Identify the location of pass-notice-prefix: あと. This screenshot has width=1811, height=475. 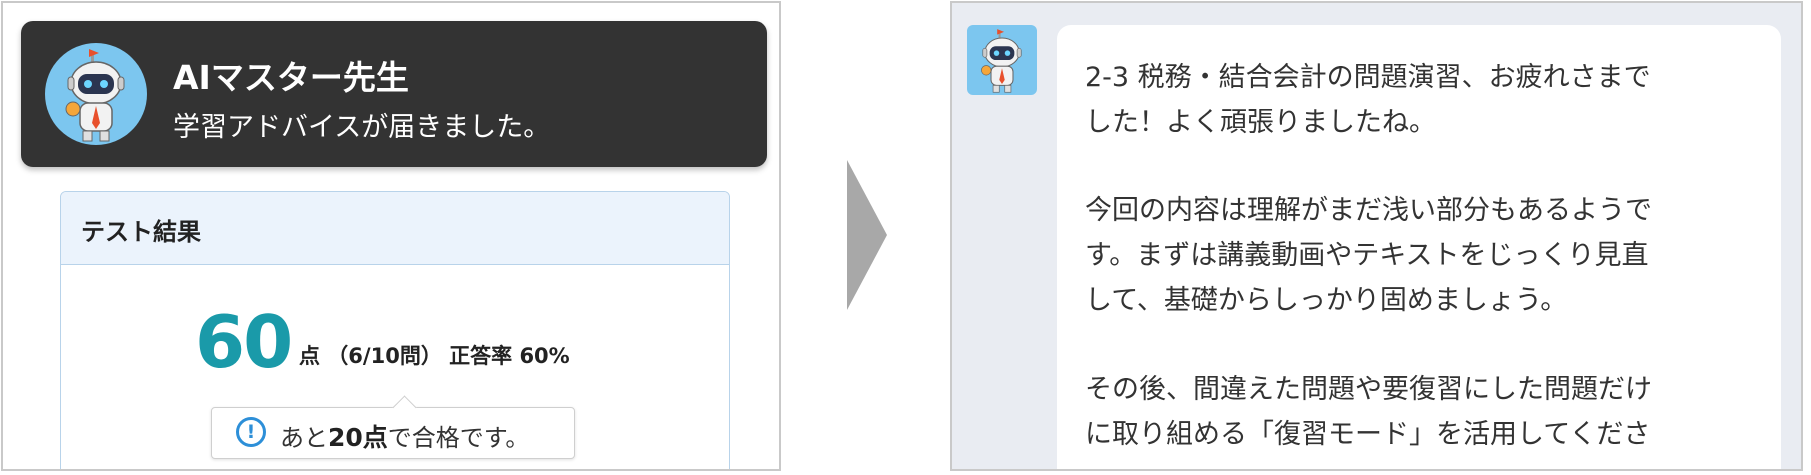
(304, 438).